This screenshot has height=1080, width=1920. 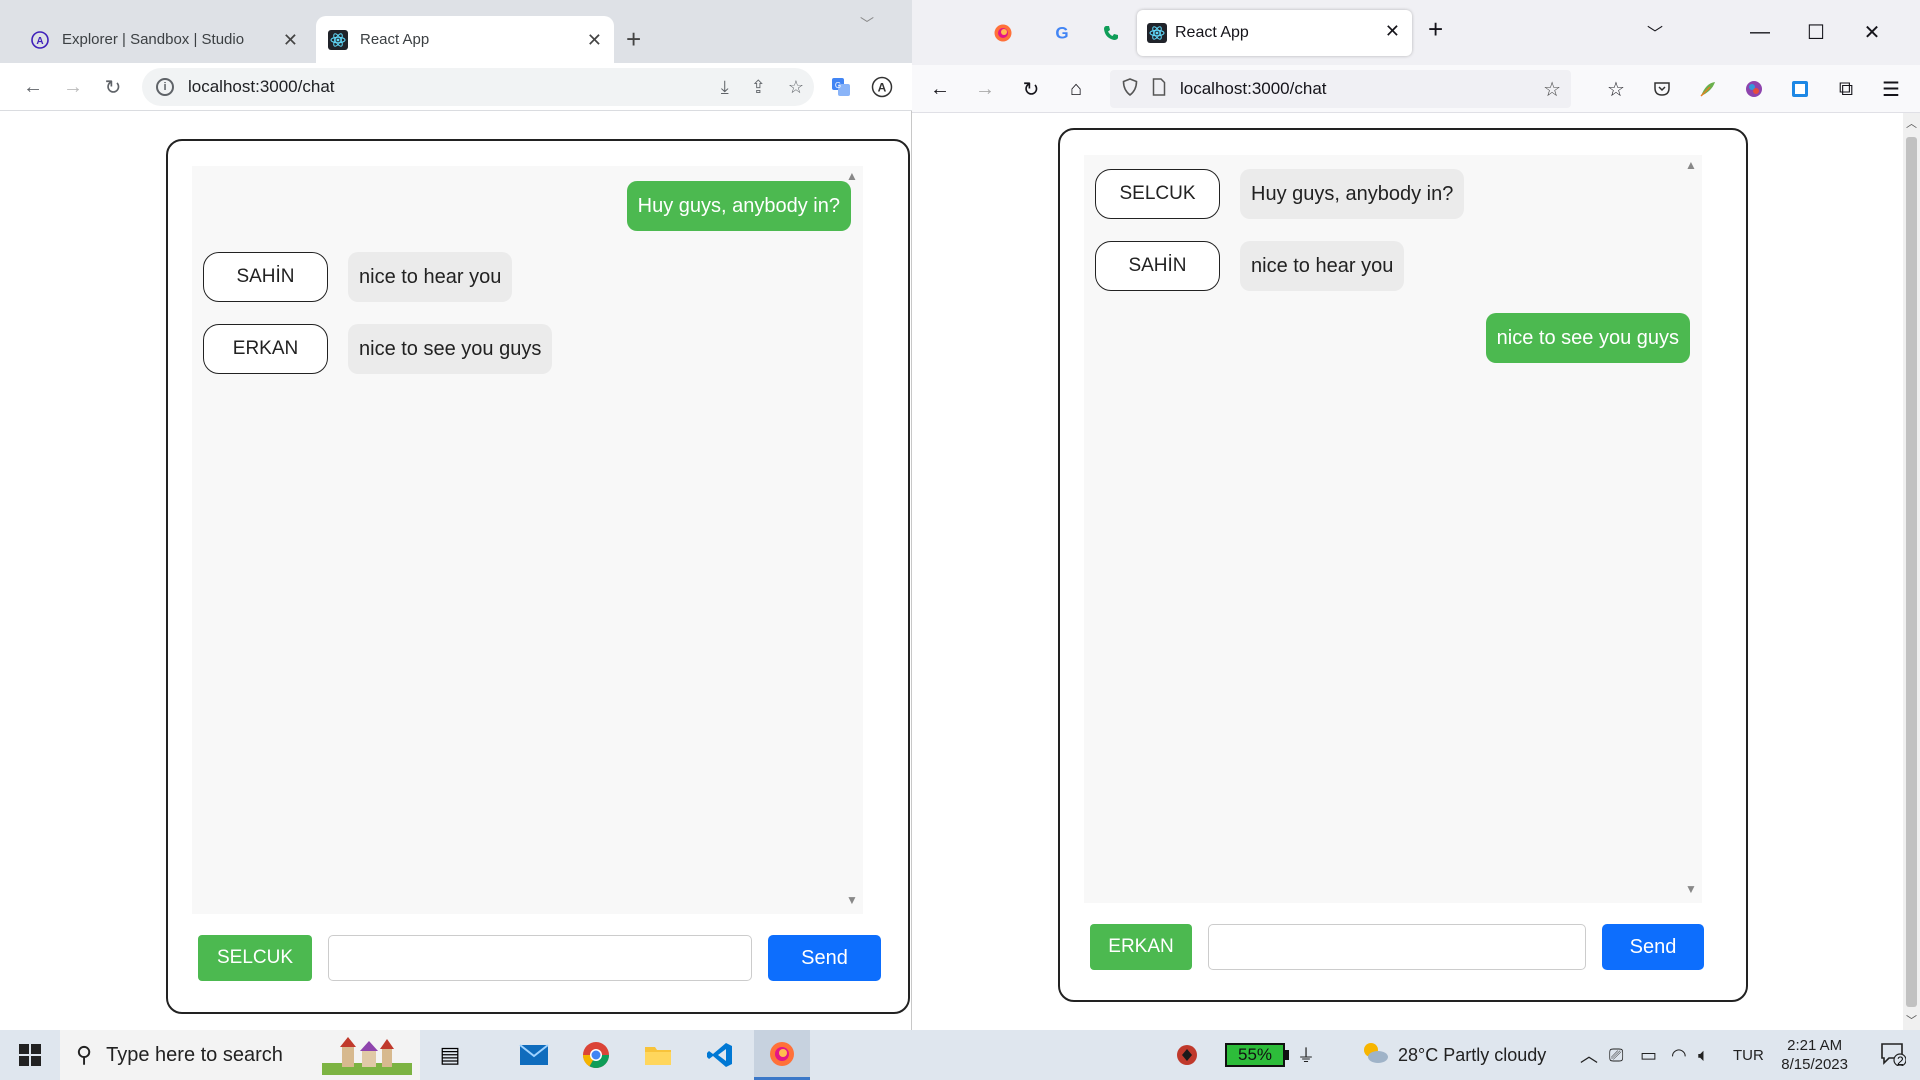 I want to click on share-icon: ⇪, so click(x=758, y=87).